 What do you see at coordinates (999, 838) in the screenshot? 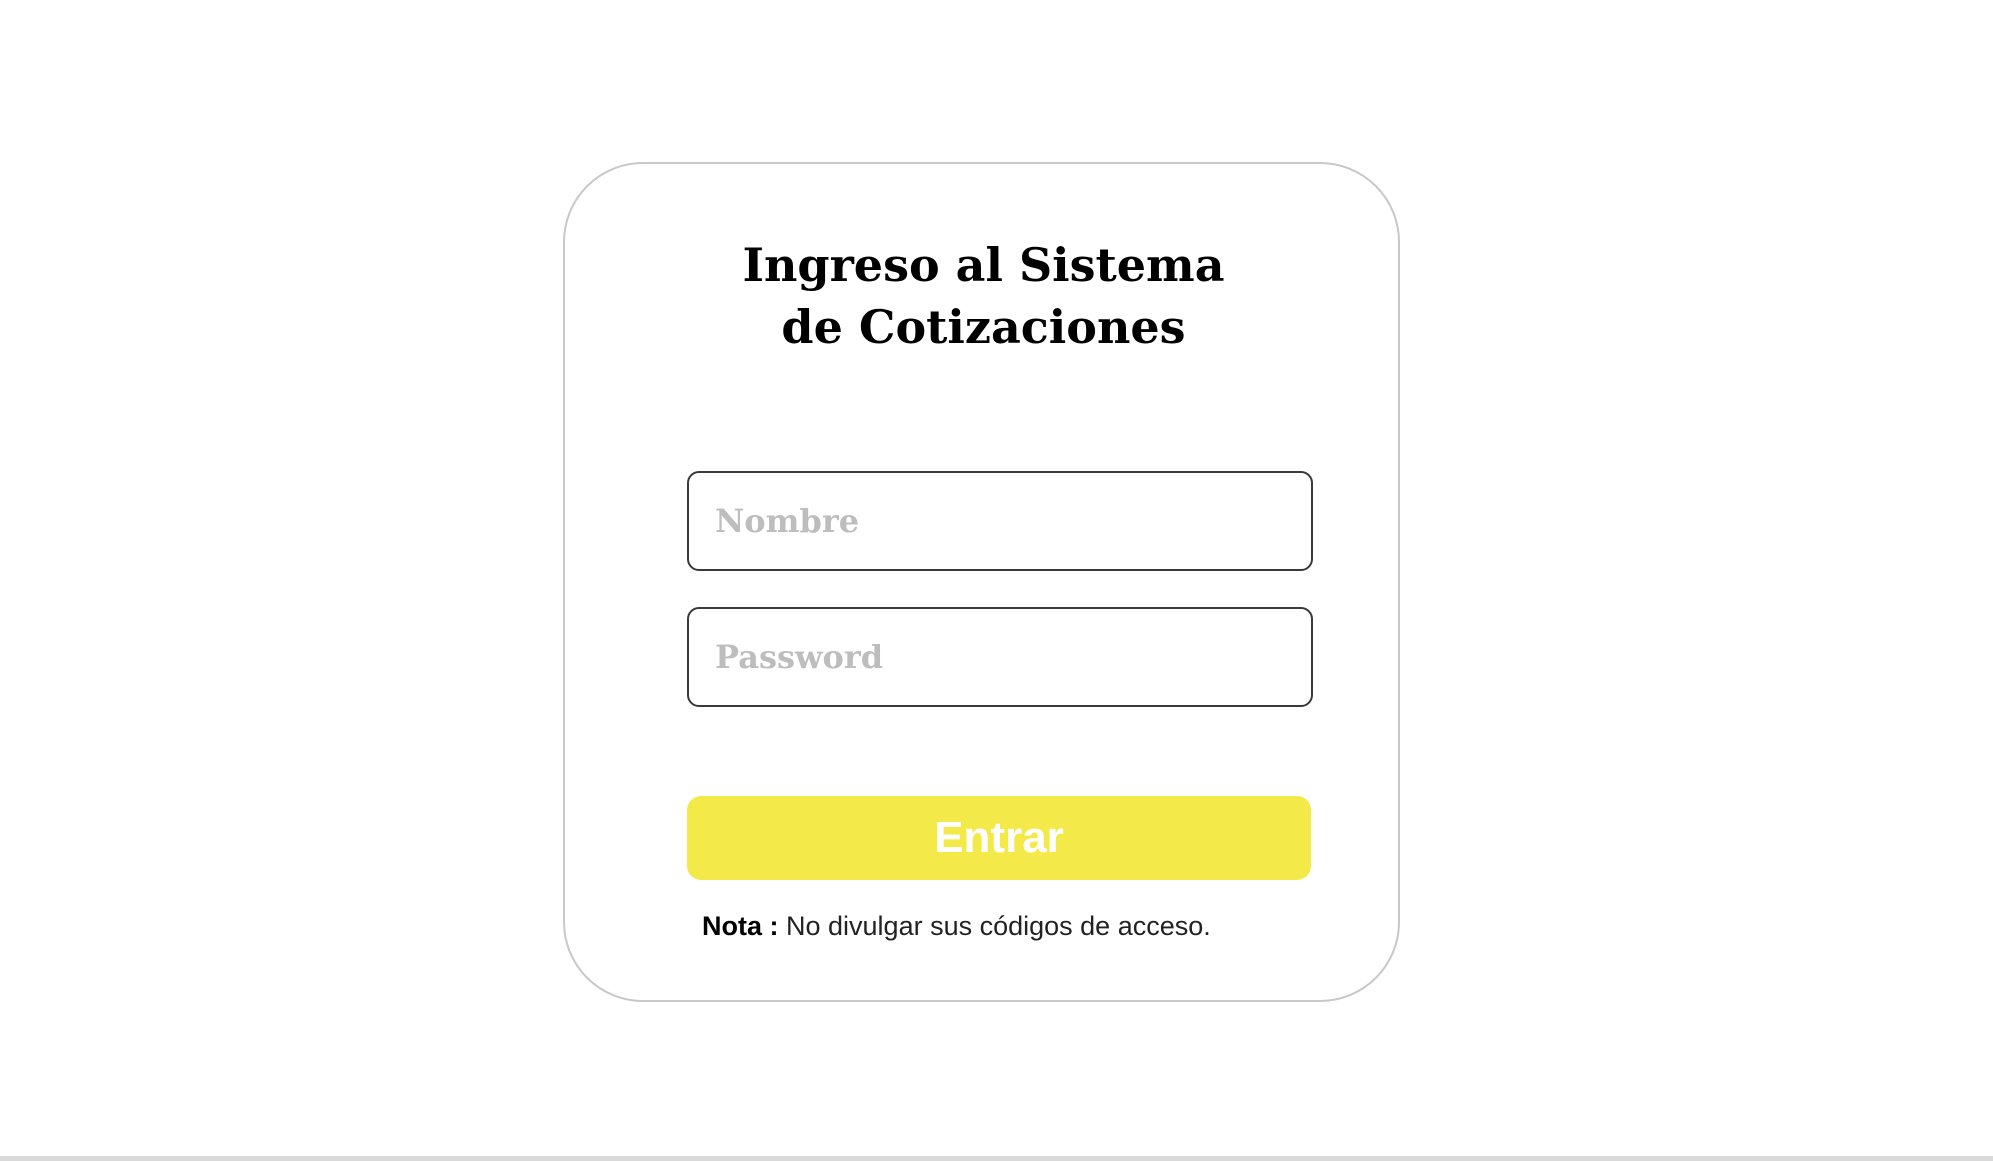
I see `submit-button: Entrar` at bounding box center [999, 838].